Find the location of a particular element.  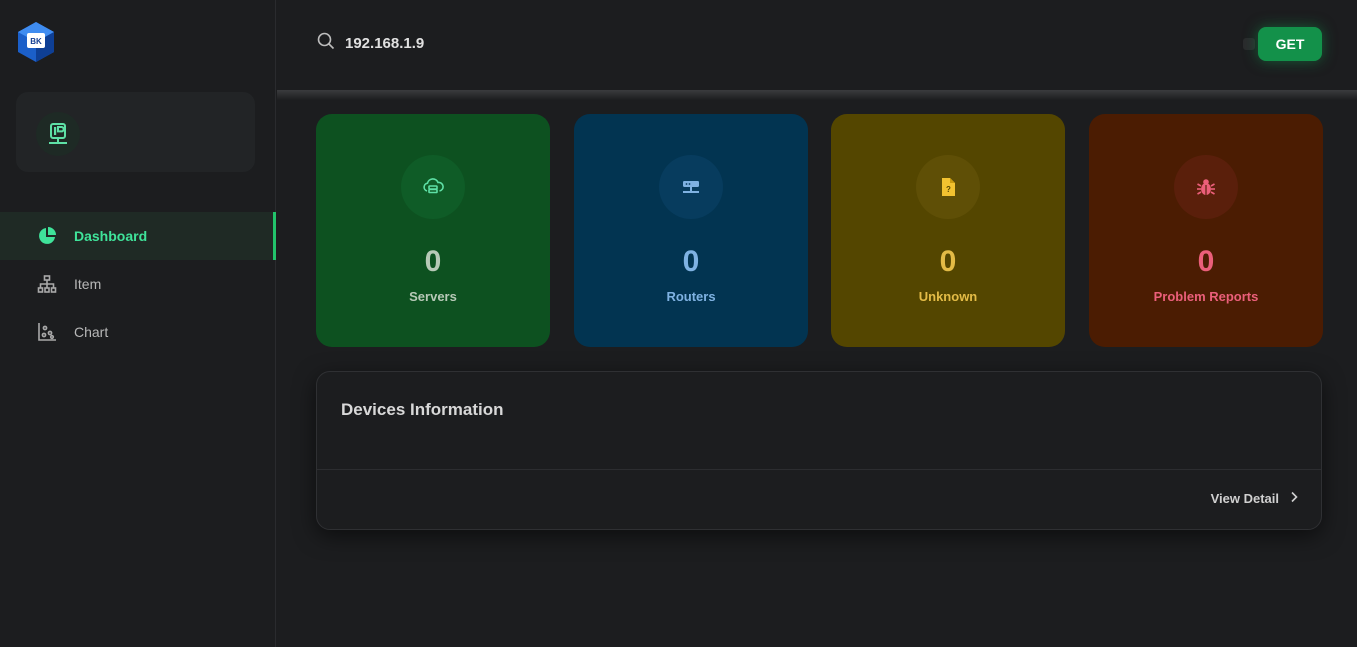

app-logo: BK is located at coordinates (36, 42).